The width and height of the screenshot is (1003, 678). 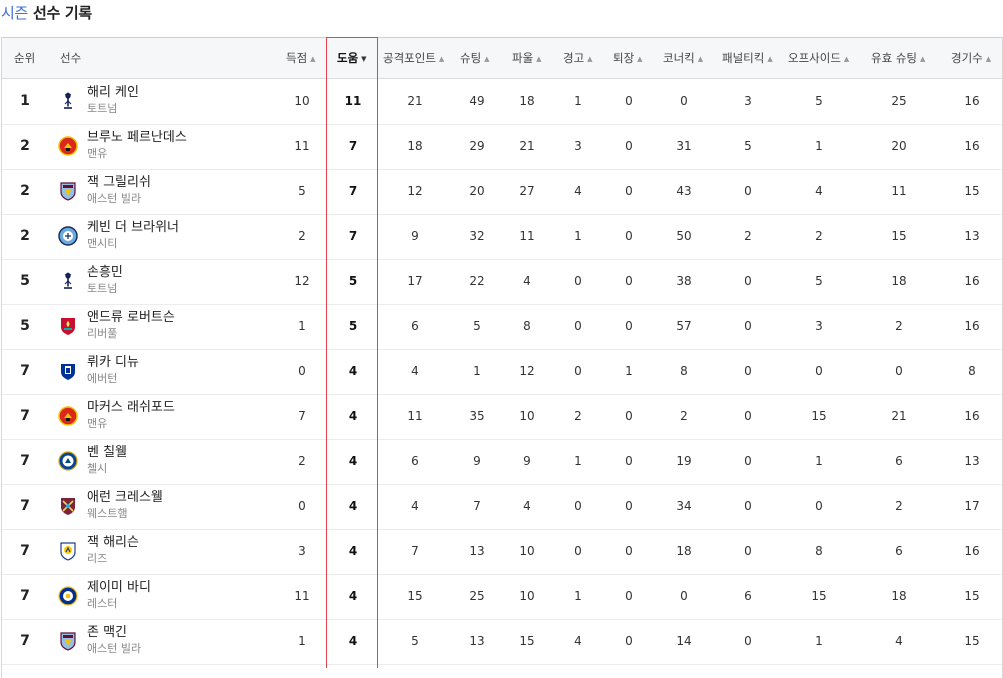 What do you see at coordinates (502, 282) in the screenshot?
I see `table-row: 5 손흥민 토트넘 12 5 17 22 4 0 0 38 0 5 18 16` at bounding box center [502, 282].